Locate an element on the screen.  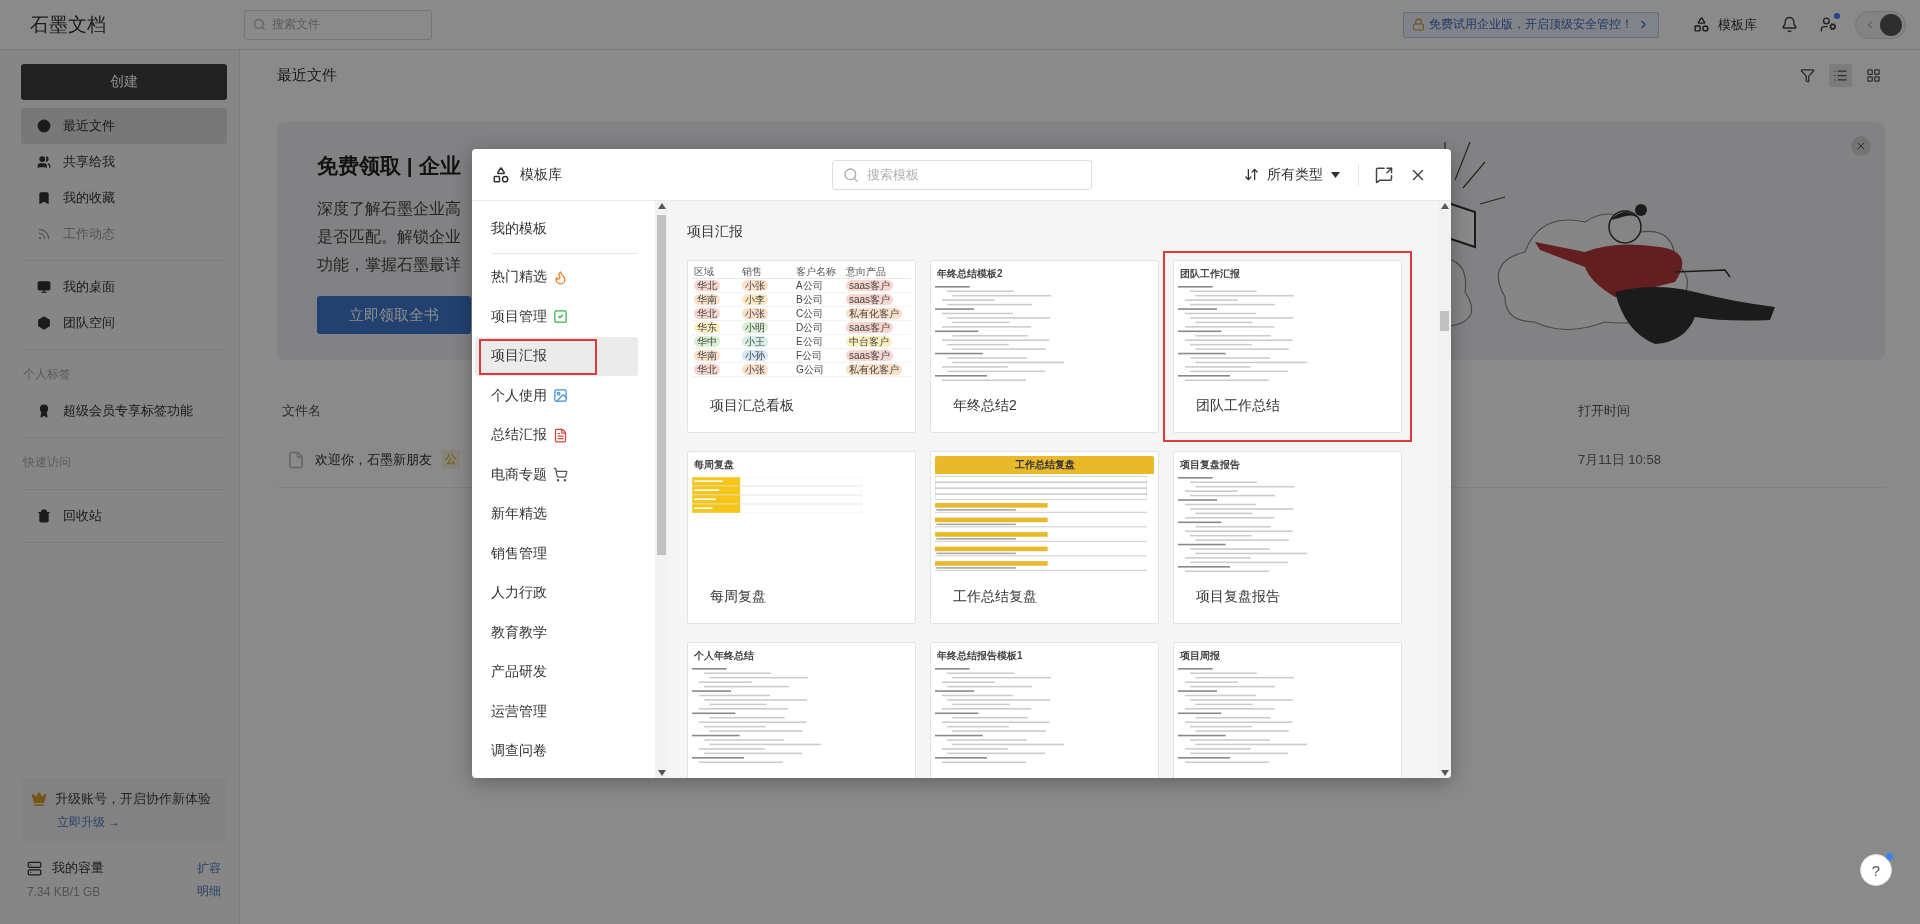
sidebar-item: 最近文件 is located at coordinates (124, 126).